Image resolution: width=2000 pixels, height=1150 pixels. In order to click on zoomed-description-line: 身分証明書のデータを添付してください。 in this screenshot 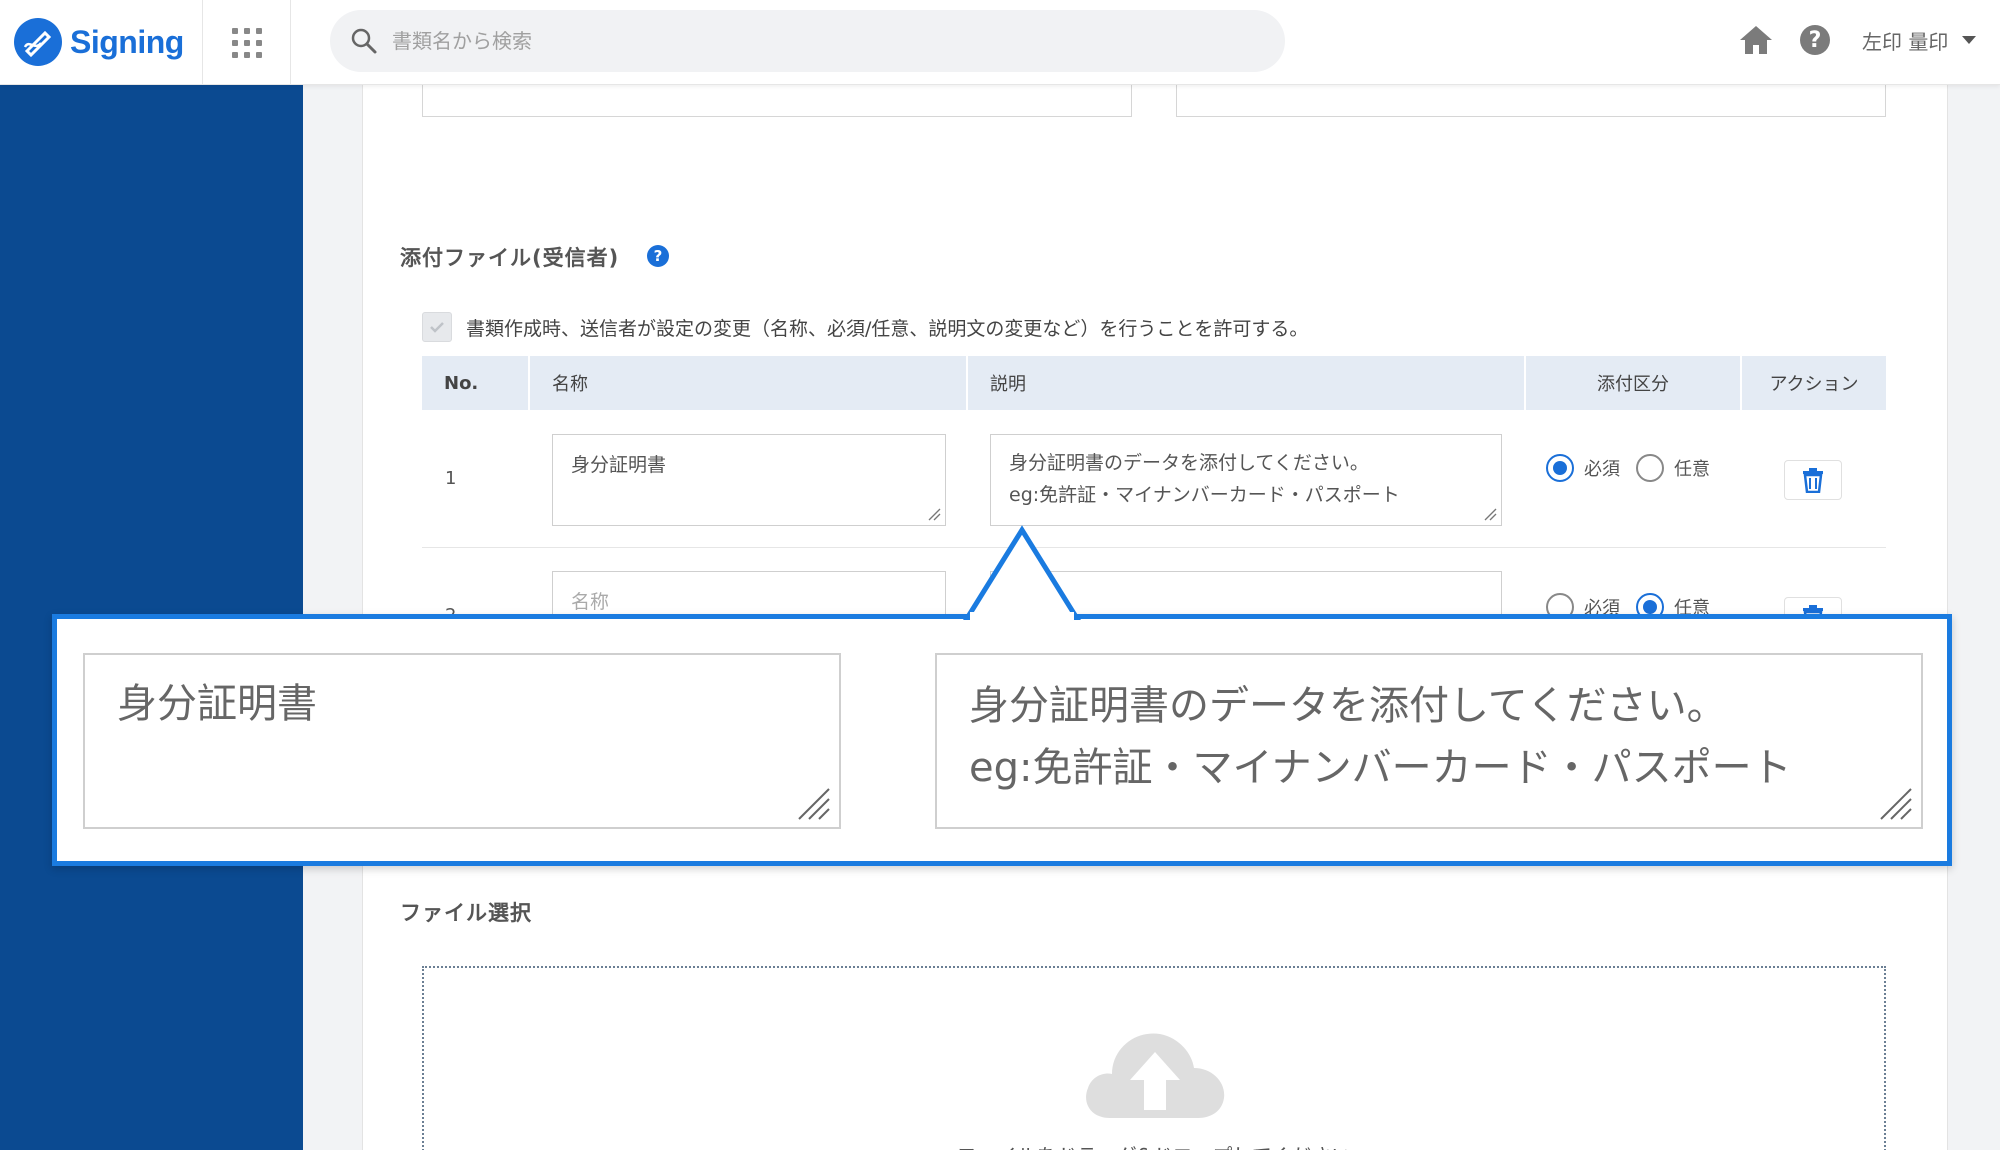, I will do `click(1348, 706)`.